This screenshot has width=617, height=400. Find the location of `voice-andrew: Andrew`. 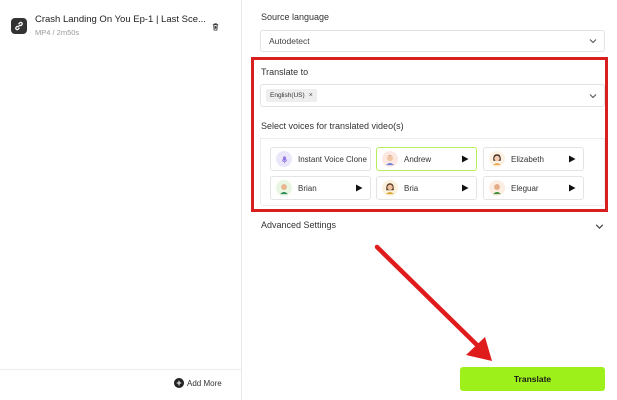

voice-andrew: Andrew is located at coordinates (426, 159).